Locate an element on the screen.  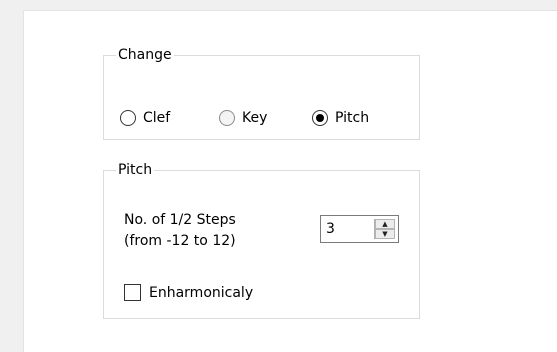
radio-clef-circle is located at coordinates (128, 118).